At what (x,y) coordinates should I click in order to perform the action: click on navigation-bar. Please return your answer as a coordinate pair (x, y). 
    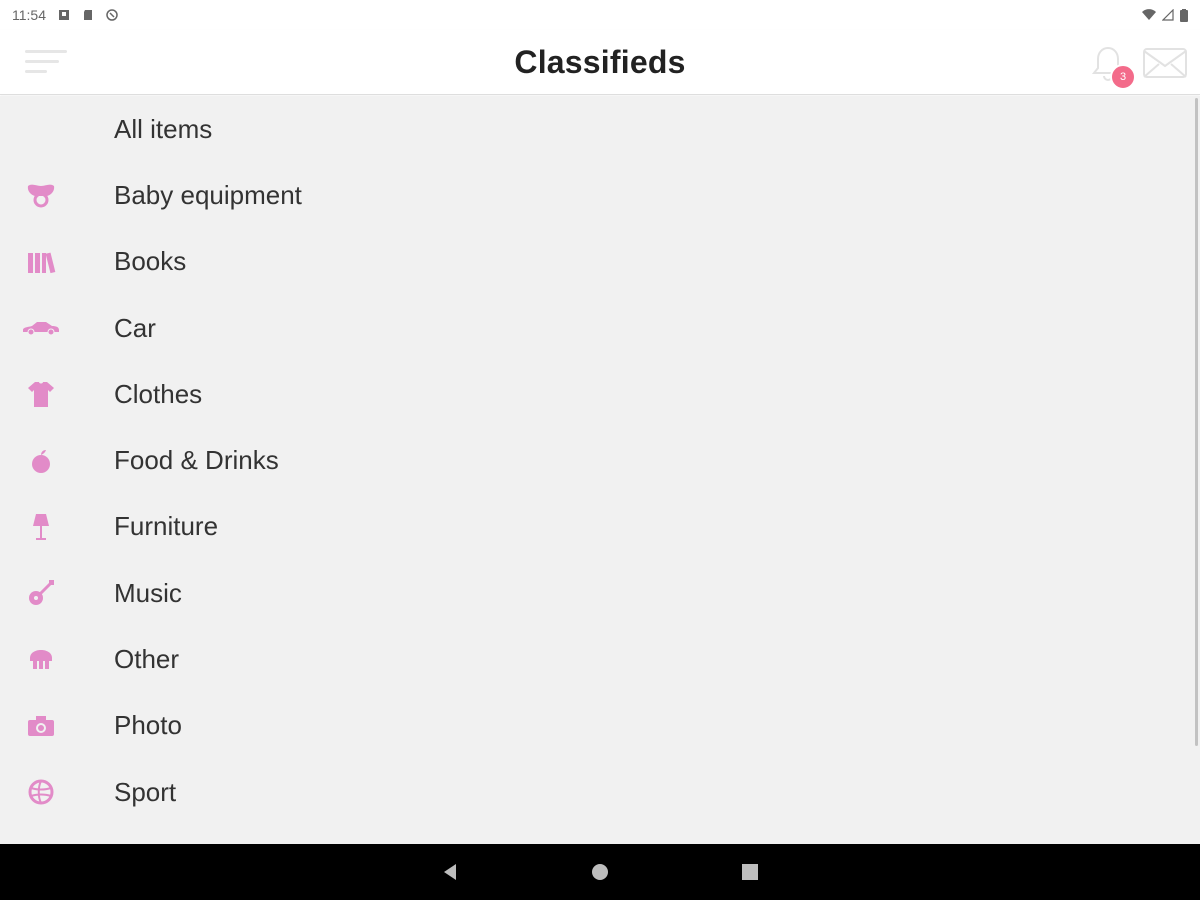
    Looking at the image, I should click on (600, 872).